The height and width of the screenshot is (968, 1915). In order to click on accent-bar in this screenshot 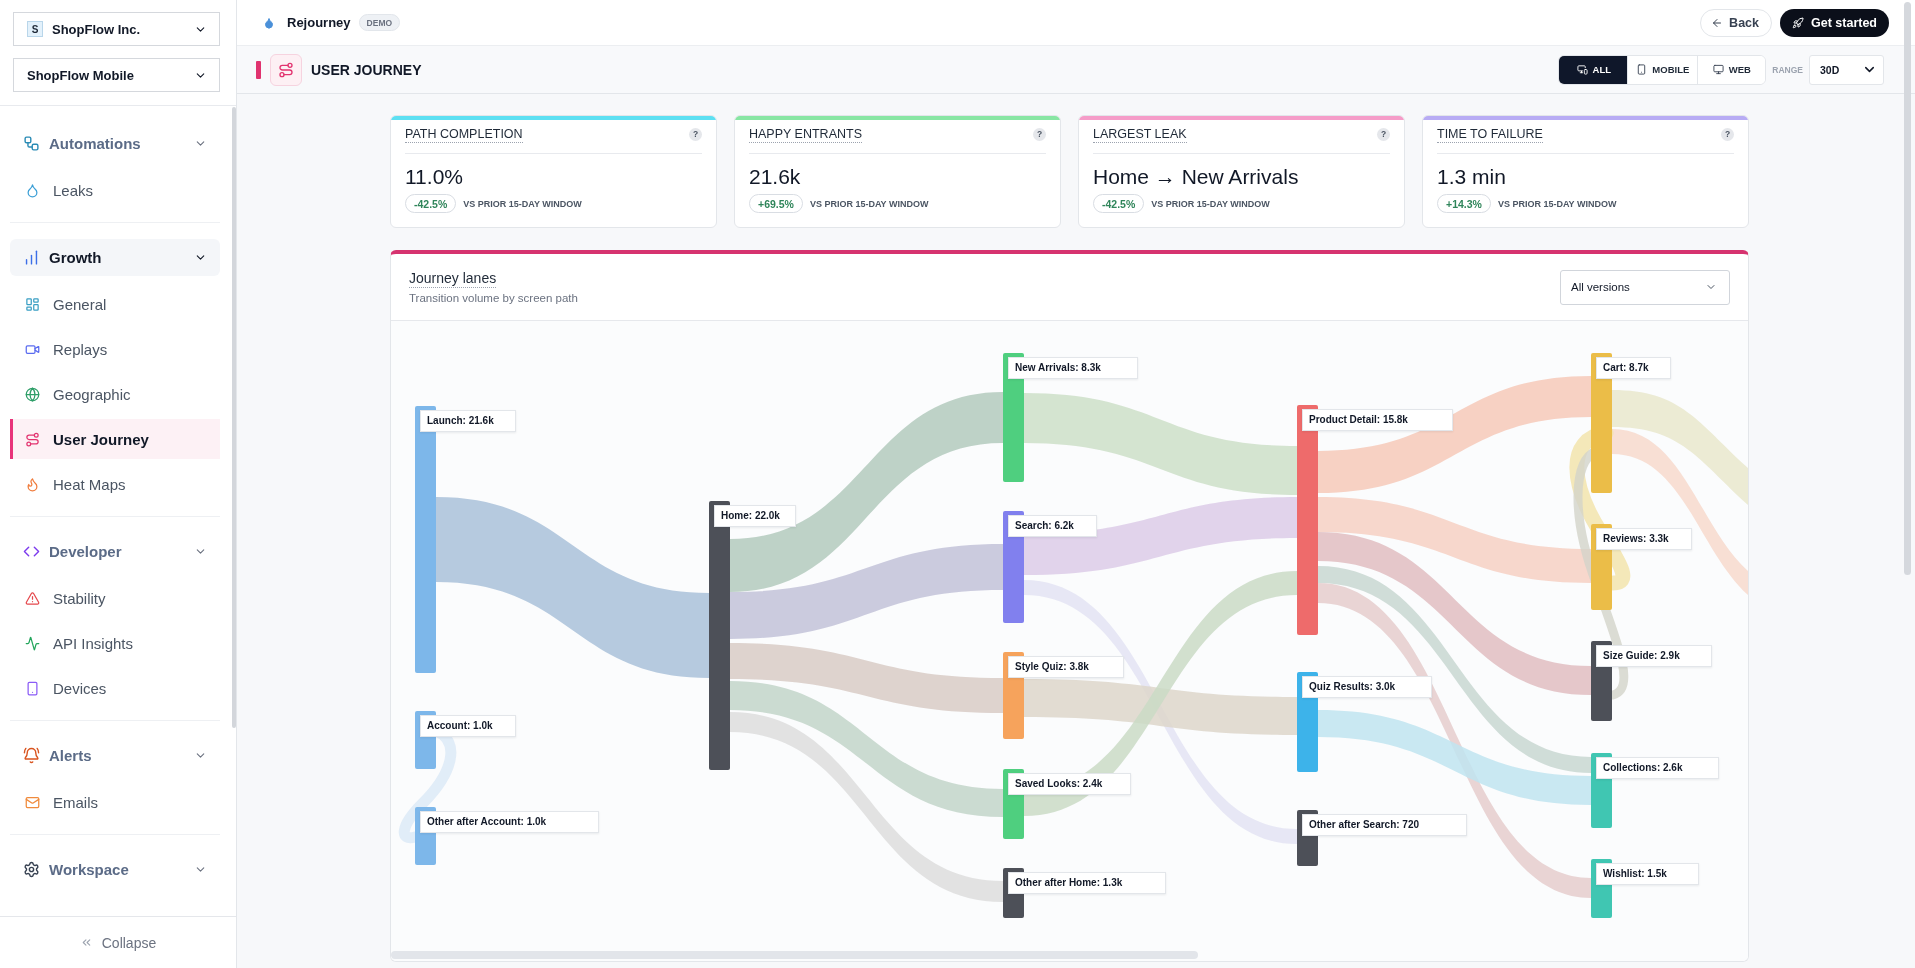, I will do `click(258, 69)`.